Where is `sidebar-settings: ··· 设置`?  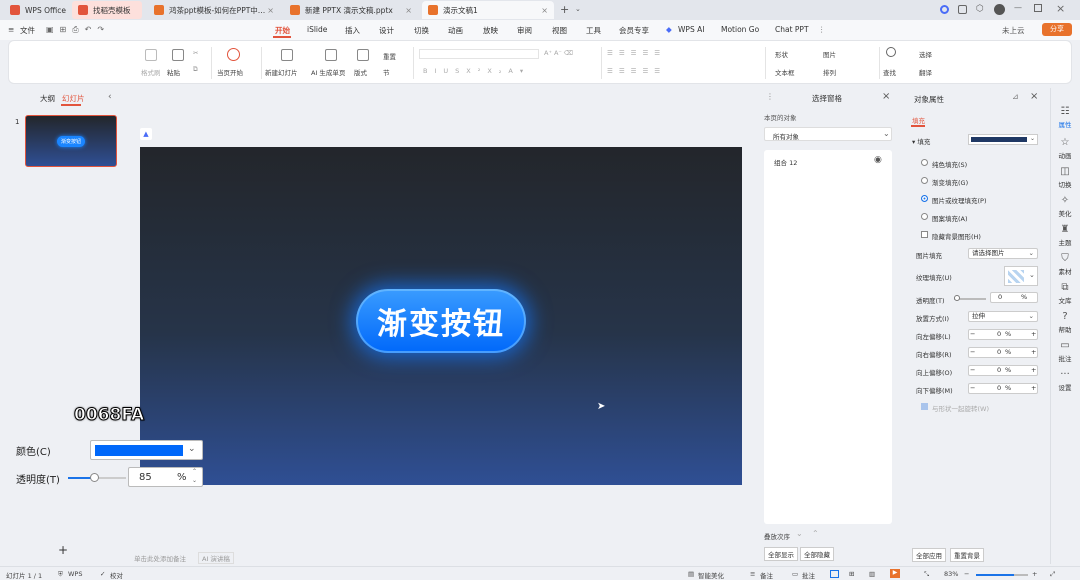 sidebar-settings: ··· 设置 is located at coordinates (1065, 380).